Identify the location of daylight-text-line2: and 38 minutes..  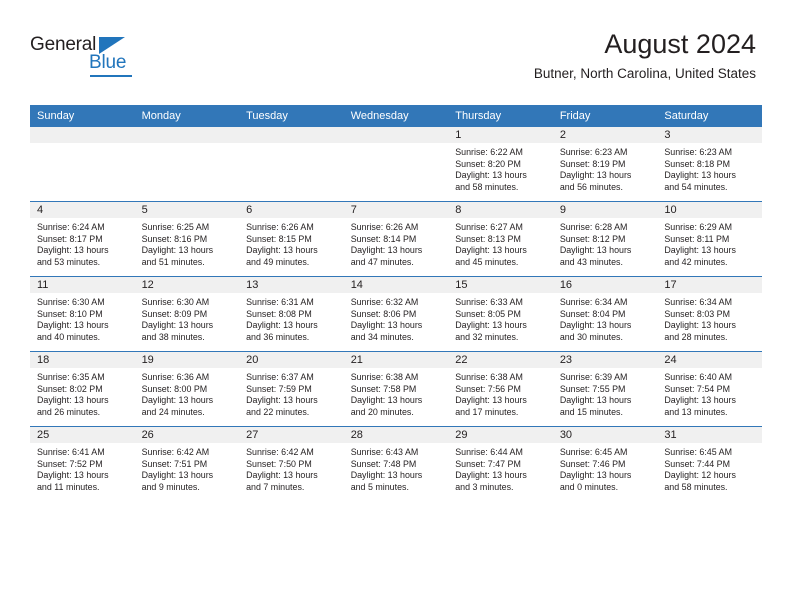
(173, 337).